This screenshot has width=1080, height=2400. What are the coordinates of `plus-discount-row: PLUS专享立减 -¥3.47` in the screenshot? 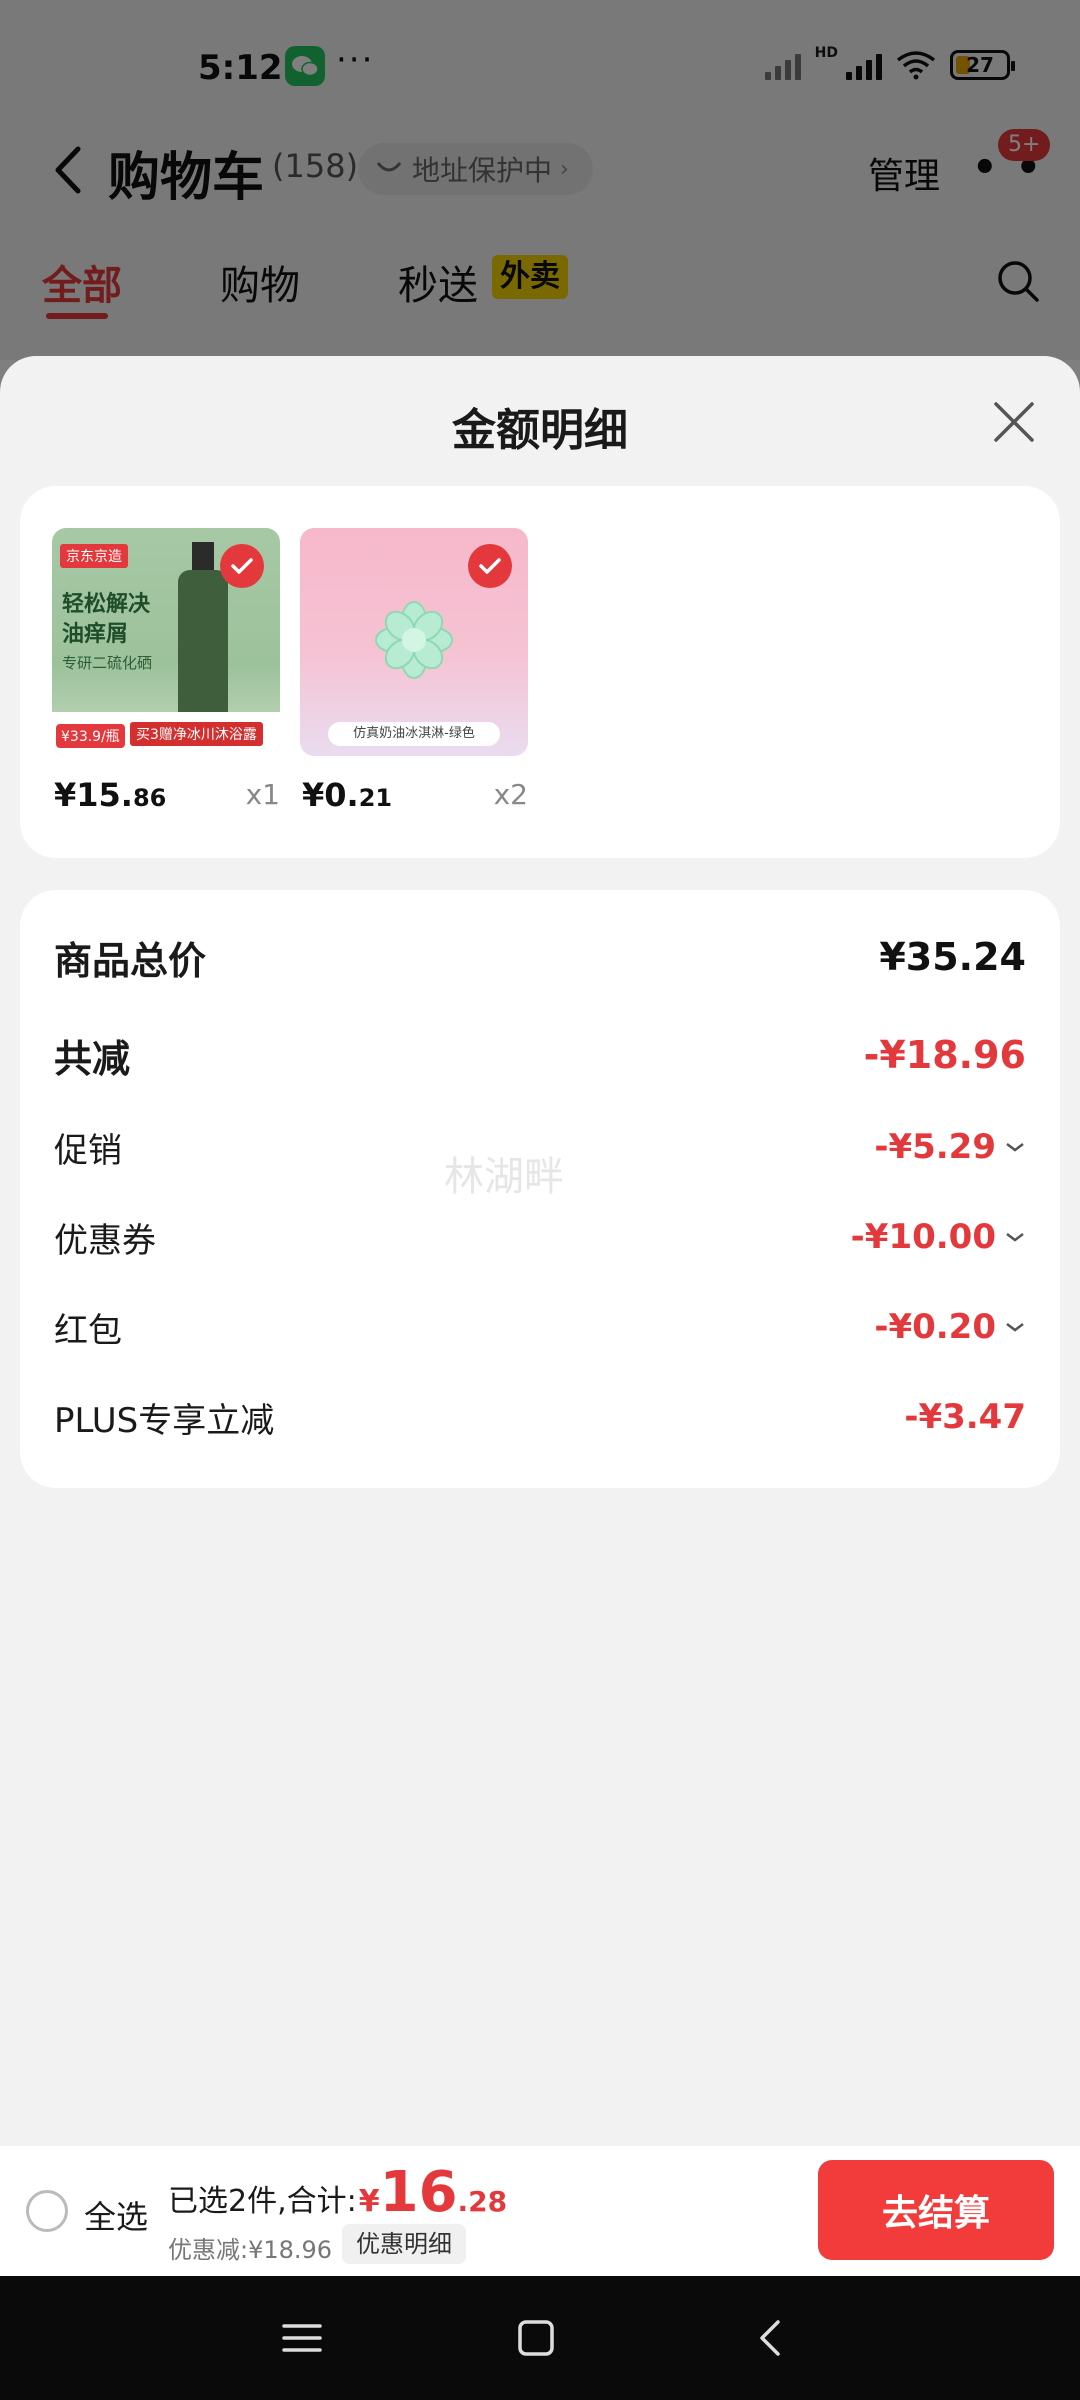 It's located at (540, 1417).